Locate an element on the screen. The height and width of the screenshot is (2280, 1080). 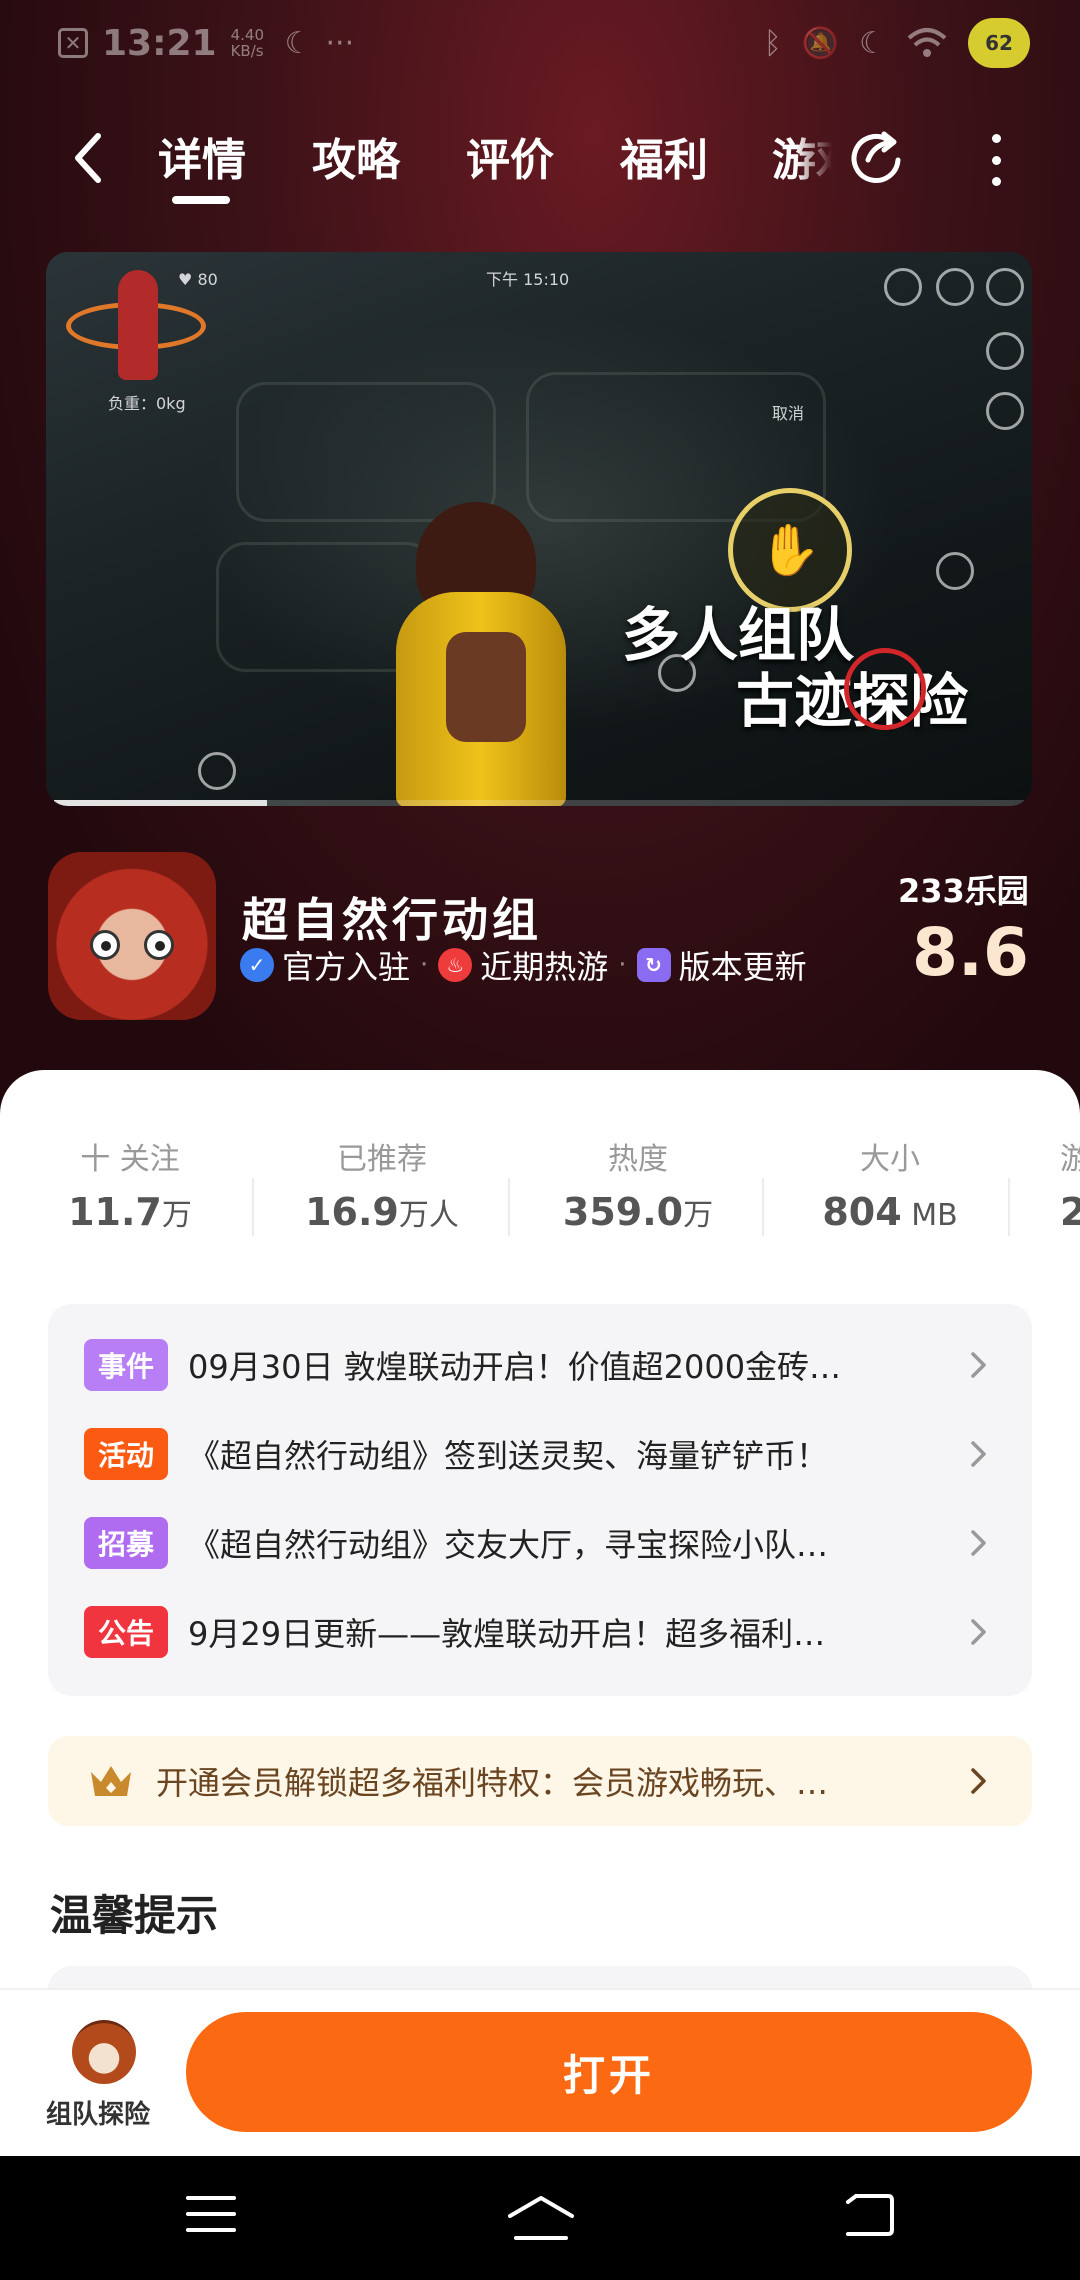
stat-recommended: 已推荐 16.9万人 is located at coordinates (382, 1184).